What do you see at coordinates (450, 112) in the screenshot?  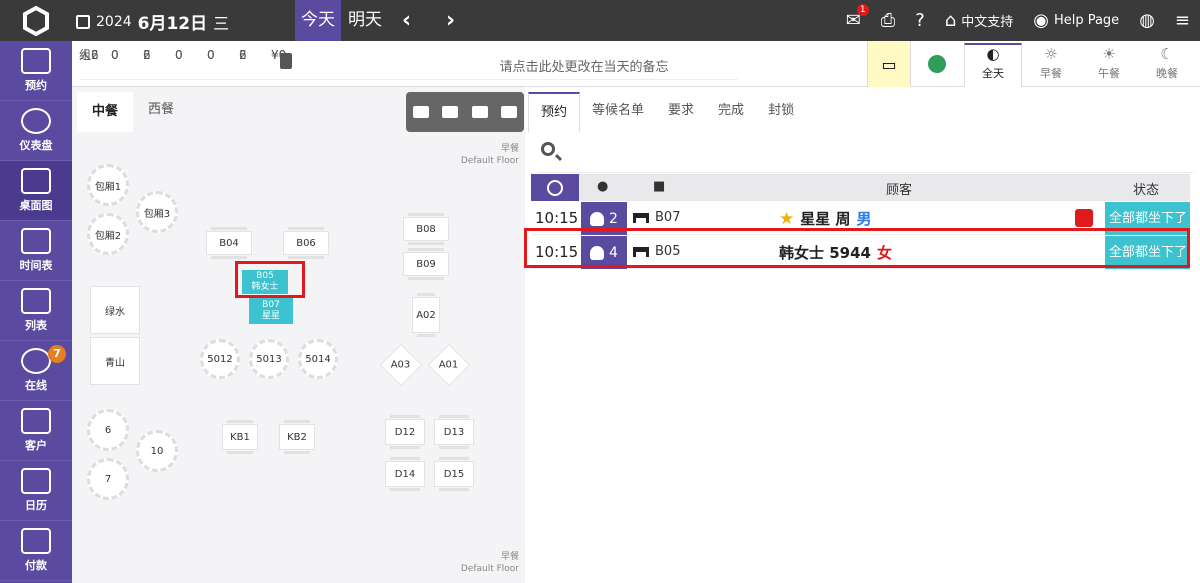 I see `id-card-icon` at bounding box center [450, 112].